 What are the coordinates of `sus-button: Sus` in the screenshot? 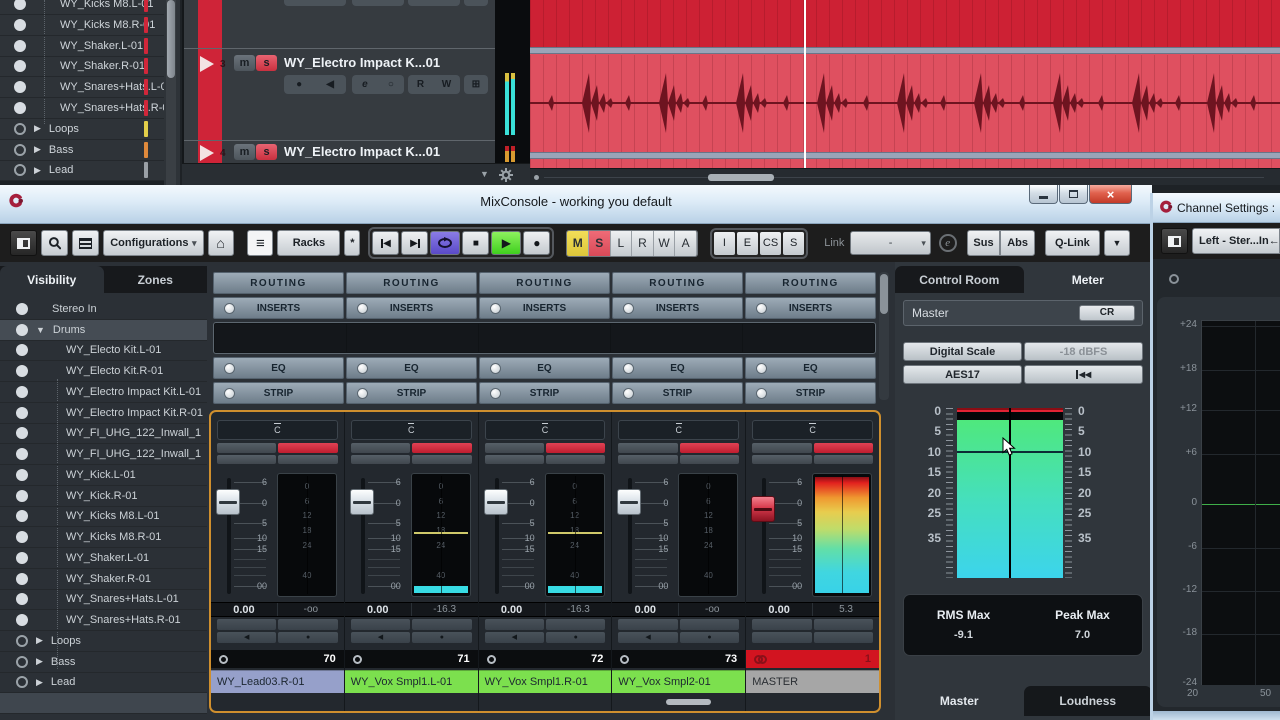 It's located at (983, 243).